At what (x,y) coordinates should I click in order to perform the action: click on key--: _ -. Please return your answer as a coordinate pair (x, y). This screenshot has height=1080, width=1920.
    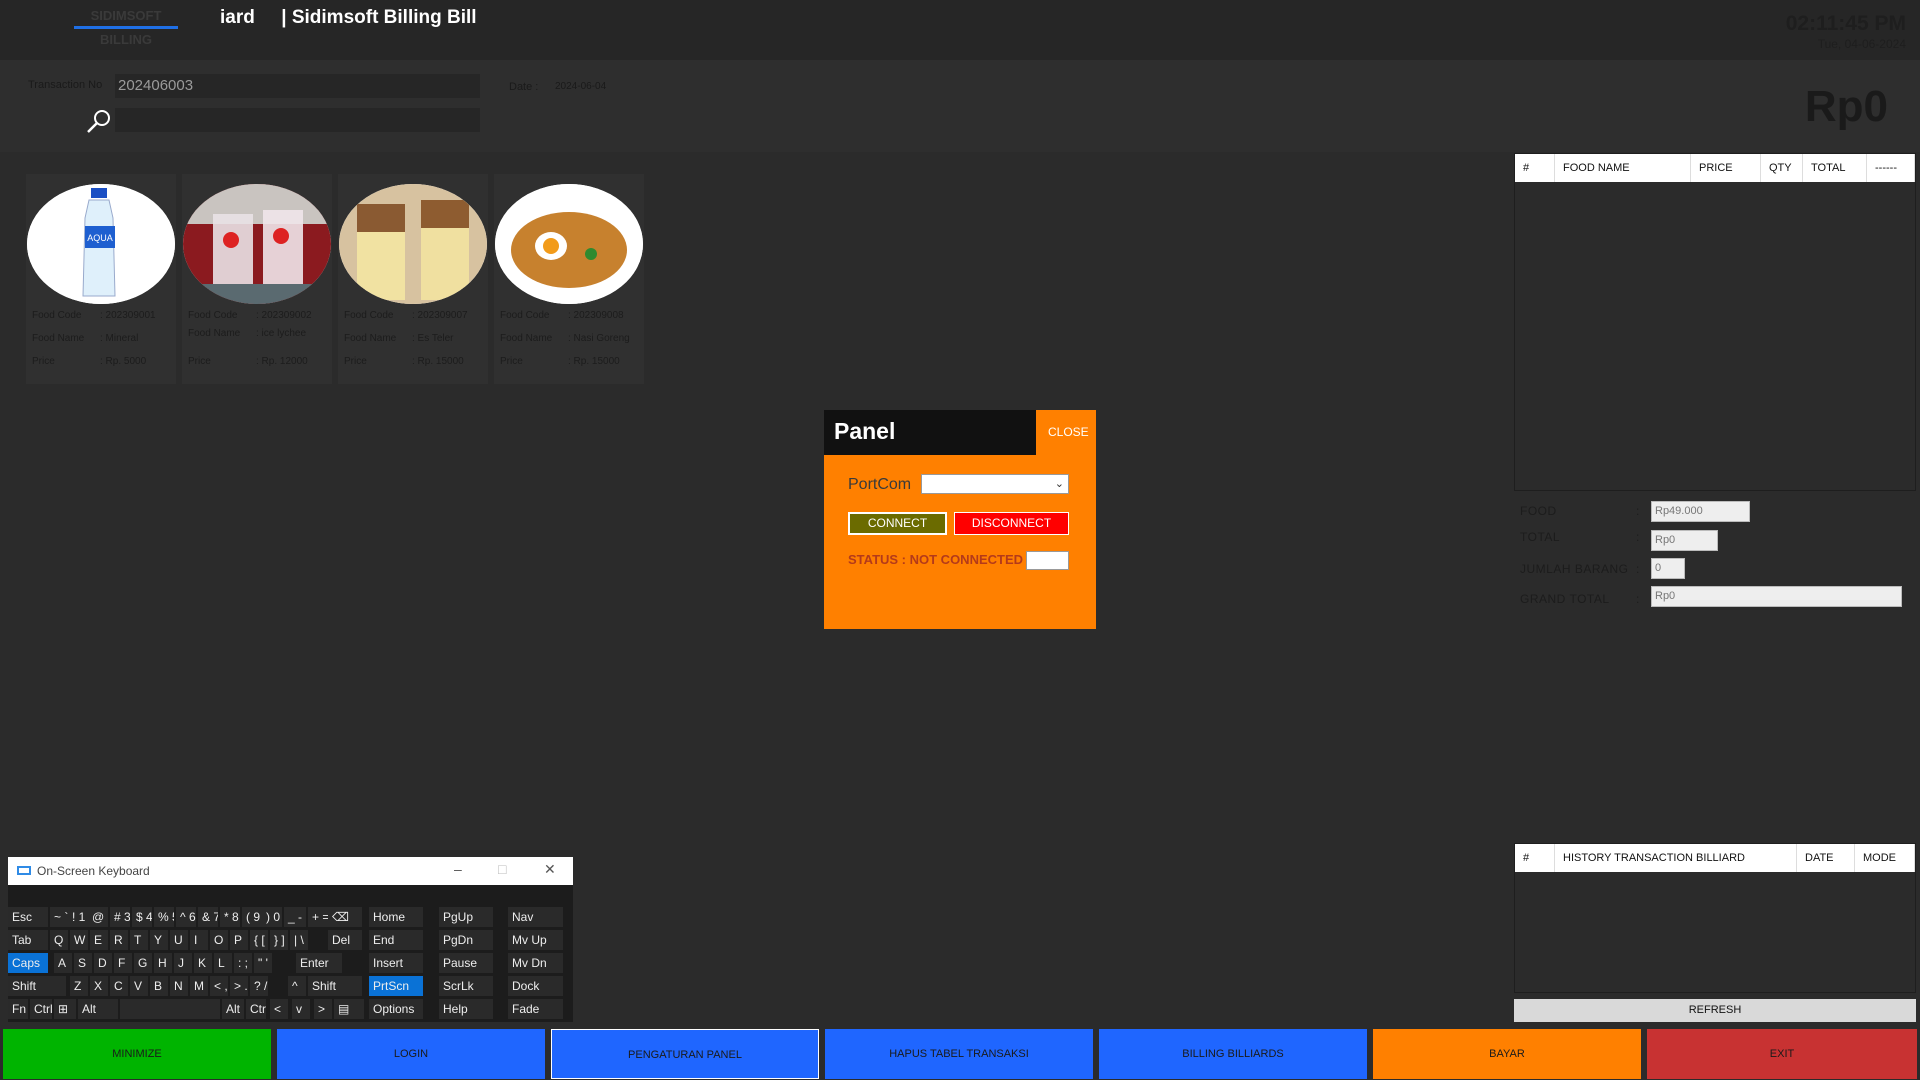
    Looking at the image, I should click on (295, 917).